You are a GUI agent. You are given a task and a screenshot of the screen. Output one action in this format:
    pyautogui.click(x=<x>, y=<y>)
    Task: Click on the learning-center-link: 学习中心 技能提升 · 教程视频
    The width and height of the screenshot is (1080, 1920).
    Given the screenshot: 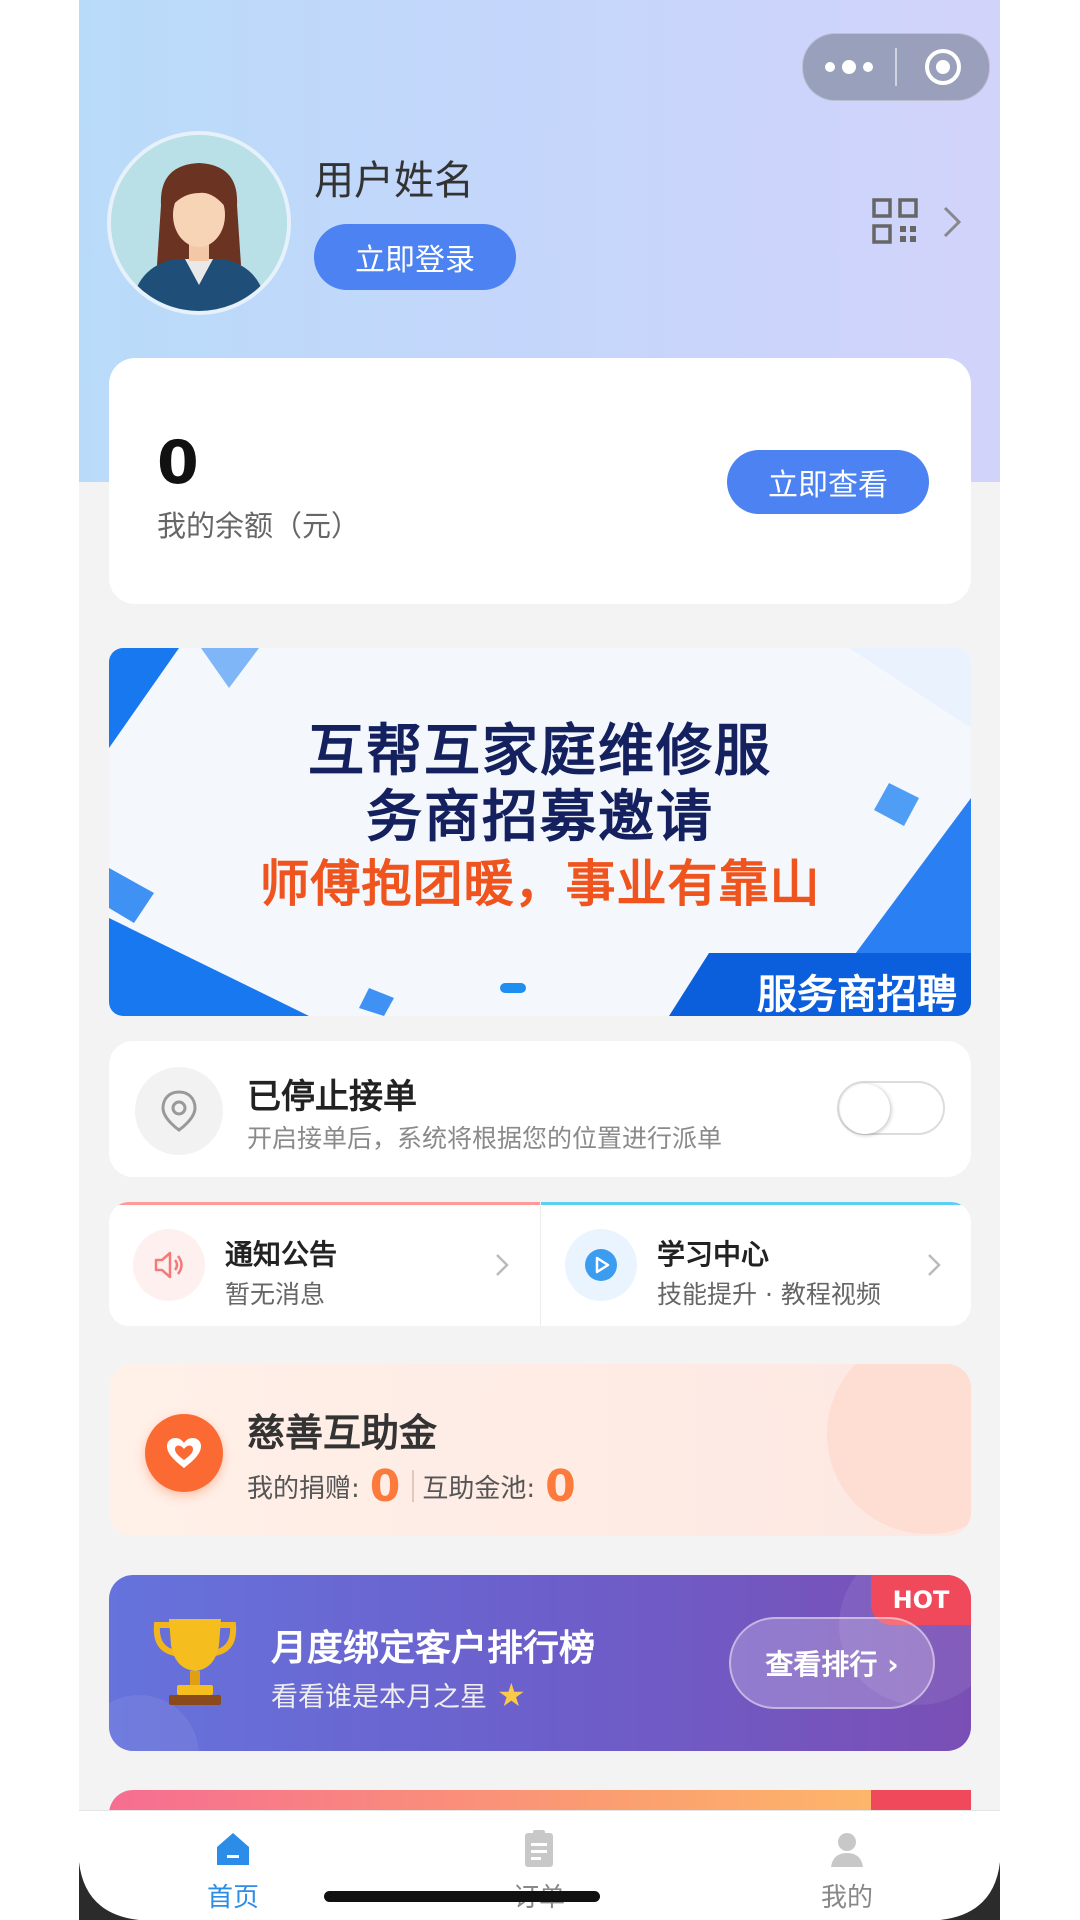 What is the action you would take?
    pyautogui.click(x=756, y=1264)
    